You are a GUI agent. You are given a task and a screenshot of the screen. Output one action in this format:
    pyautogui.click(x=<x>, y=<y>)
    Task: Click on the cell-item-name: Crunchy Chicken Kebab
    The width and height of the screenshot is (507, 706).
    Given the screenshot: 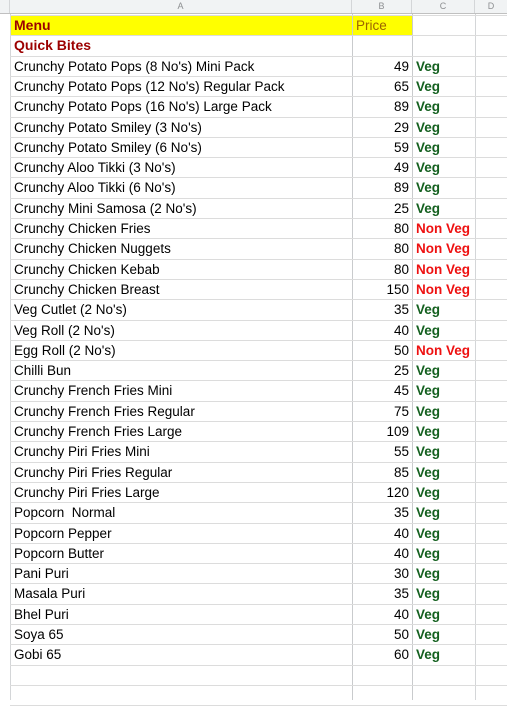 What is the action you would take?
    pyautogui.click(x=181, y=269)
    